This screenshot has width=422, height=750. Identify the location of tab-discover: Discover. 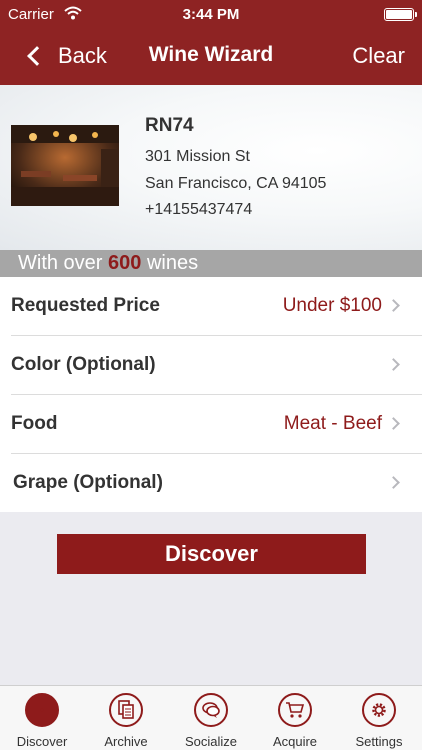
(42, 721).